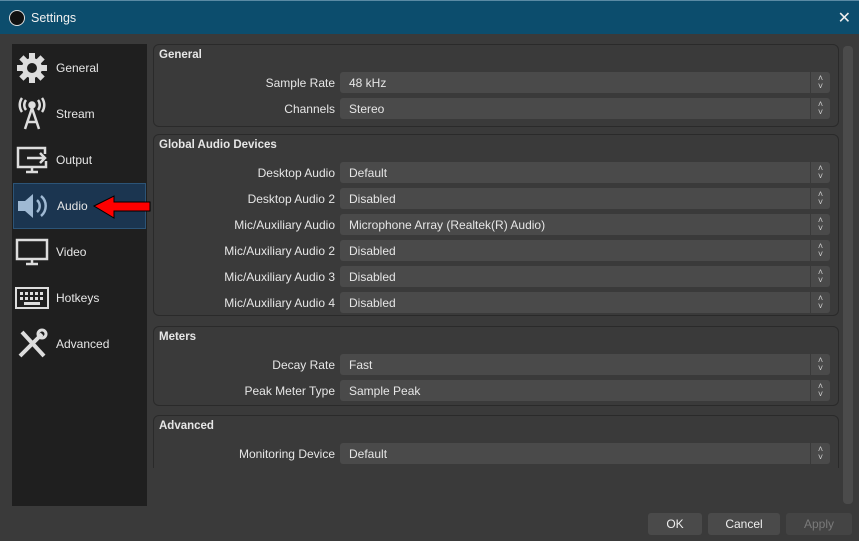 The height and width of the screenshot is (541, 859). What do you see at coordinates (585, 198) in the screenshot?
I see `desktop-audio-2-select: Disabled ˄ ˅` at bounding box center [585, 198].